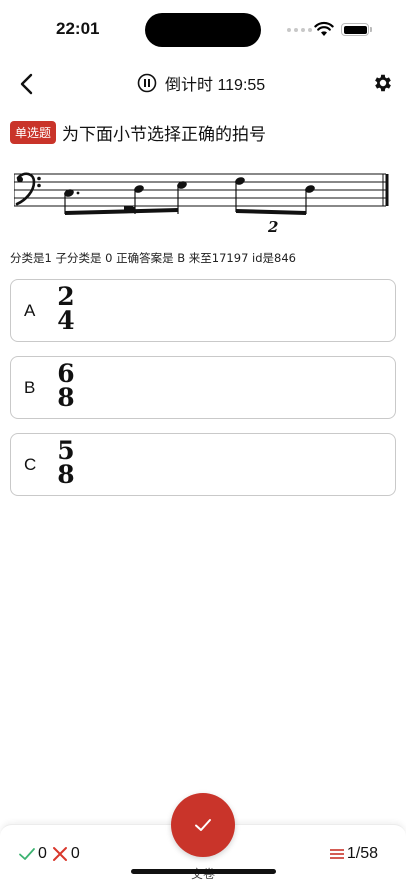 This screenshot has height=883, width=406. I want to click on option-b: B 6 8, so click(203, 387).